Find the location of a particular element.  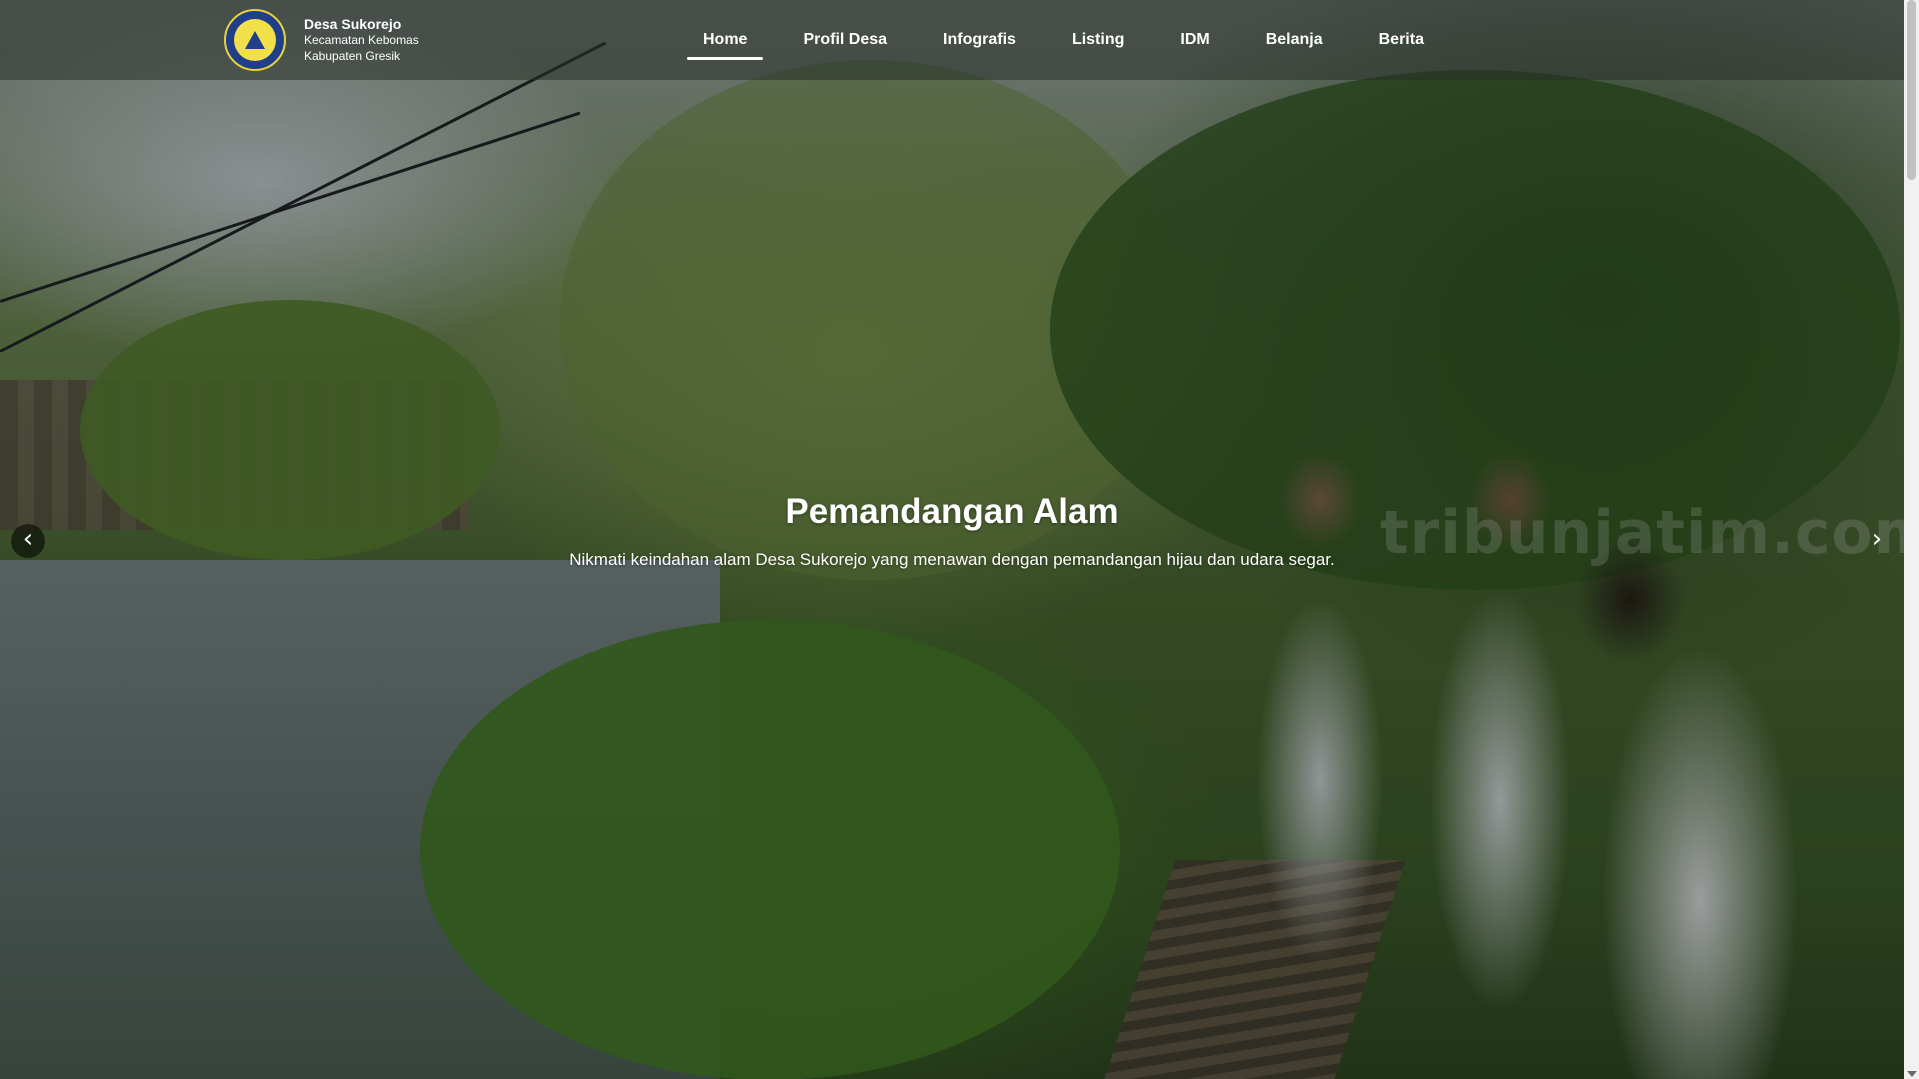

chevron-right-icon: › is located at coordinates (1877, 539).